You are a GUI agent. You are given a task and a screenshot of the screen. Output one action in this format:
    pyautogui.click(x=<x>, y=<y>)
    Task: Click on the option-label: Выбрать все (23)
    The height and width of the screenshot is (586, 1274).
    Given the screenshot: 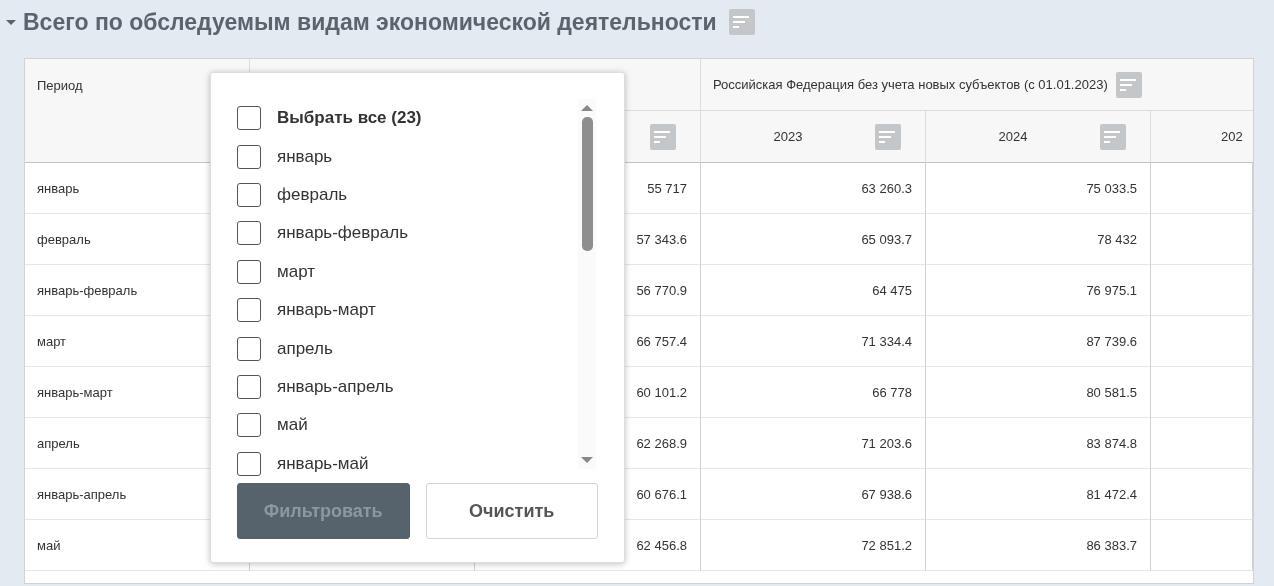 What is the action you would take?
    pyautogui.click(x=349, y=118)
    